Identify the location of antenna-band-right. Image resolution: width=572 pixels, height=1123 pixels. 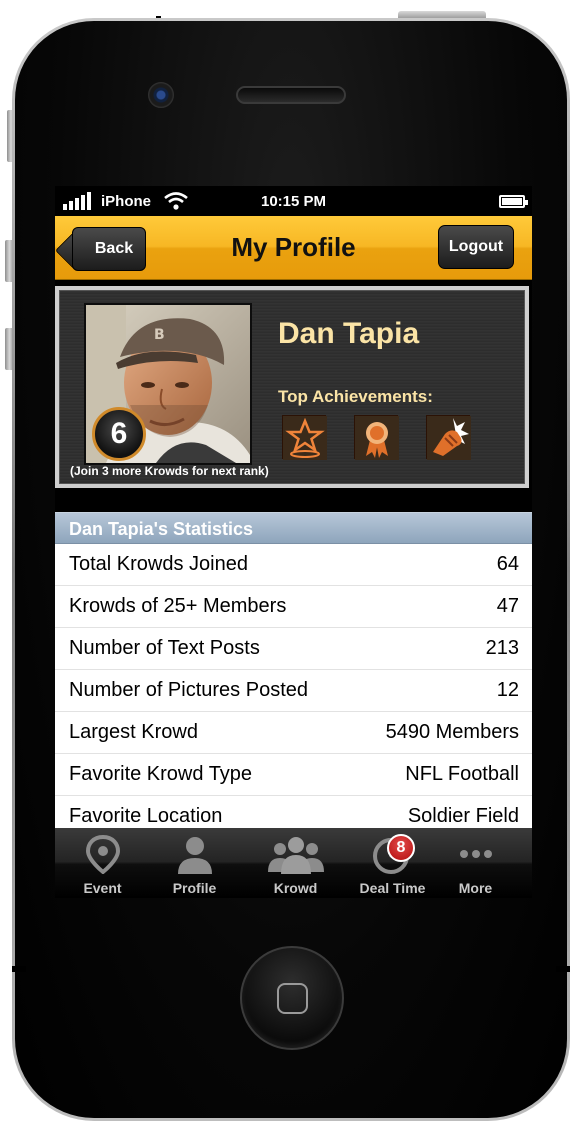
(563, 969).